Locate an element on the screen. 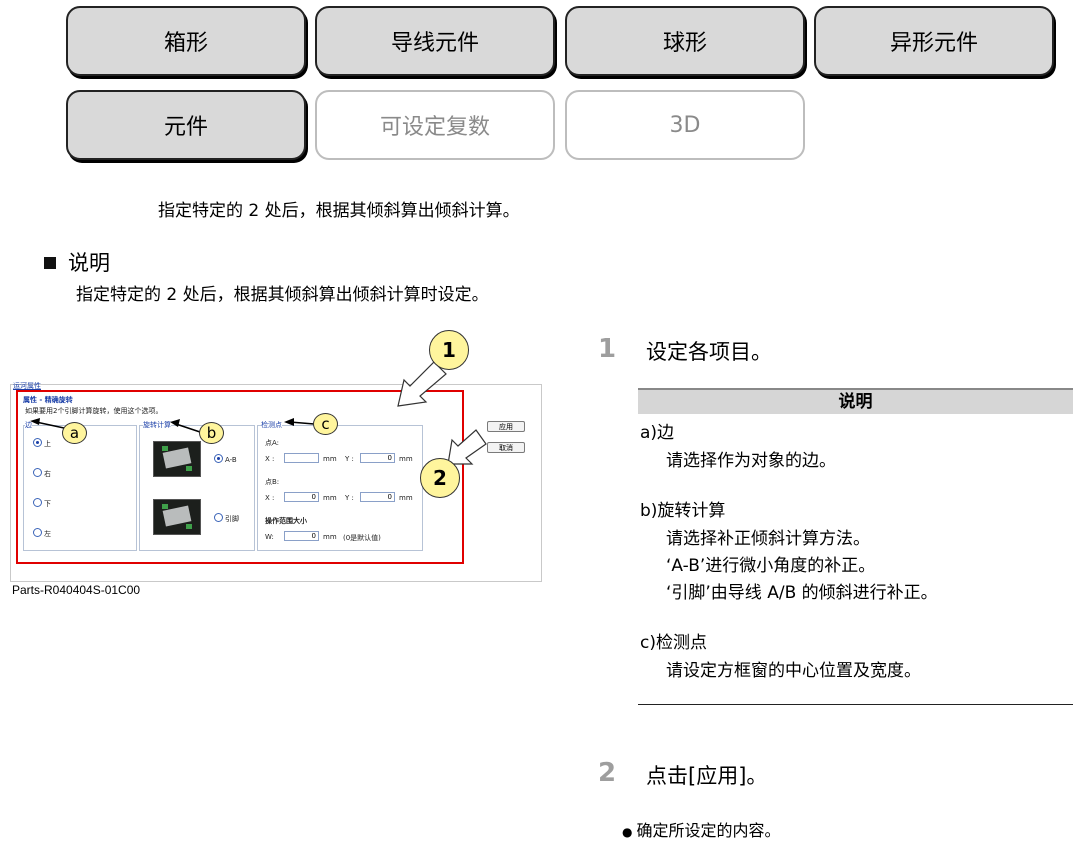  arrow-c-head is located at coordinates (289, 422).